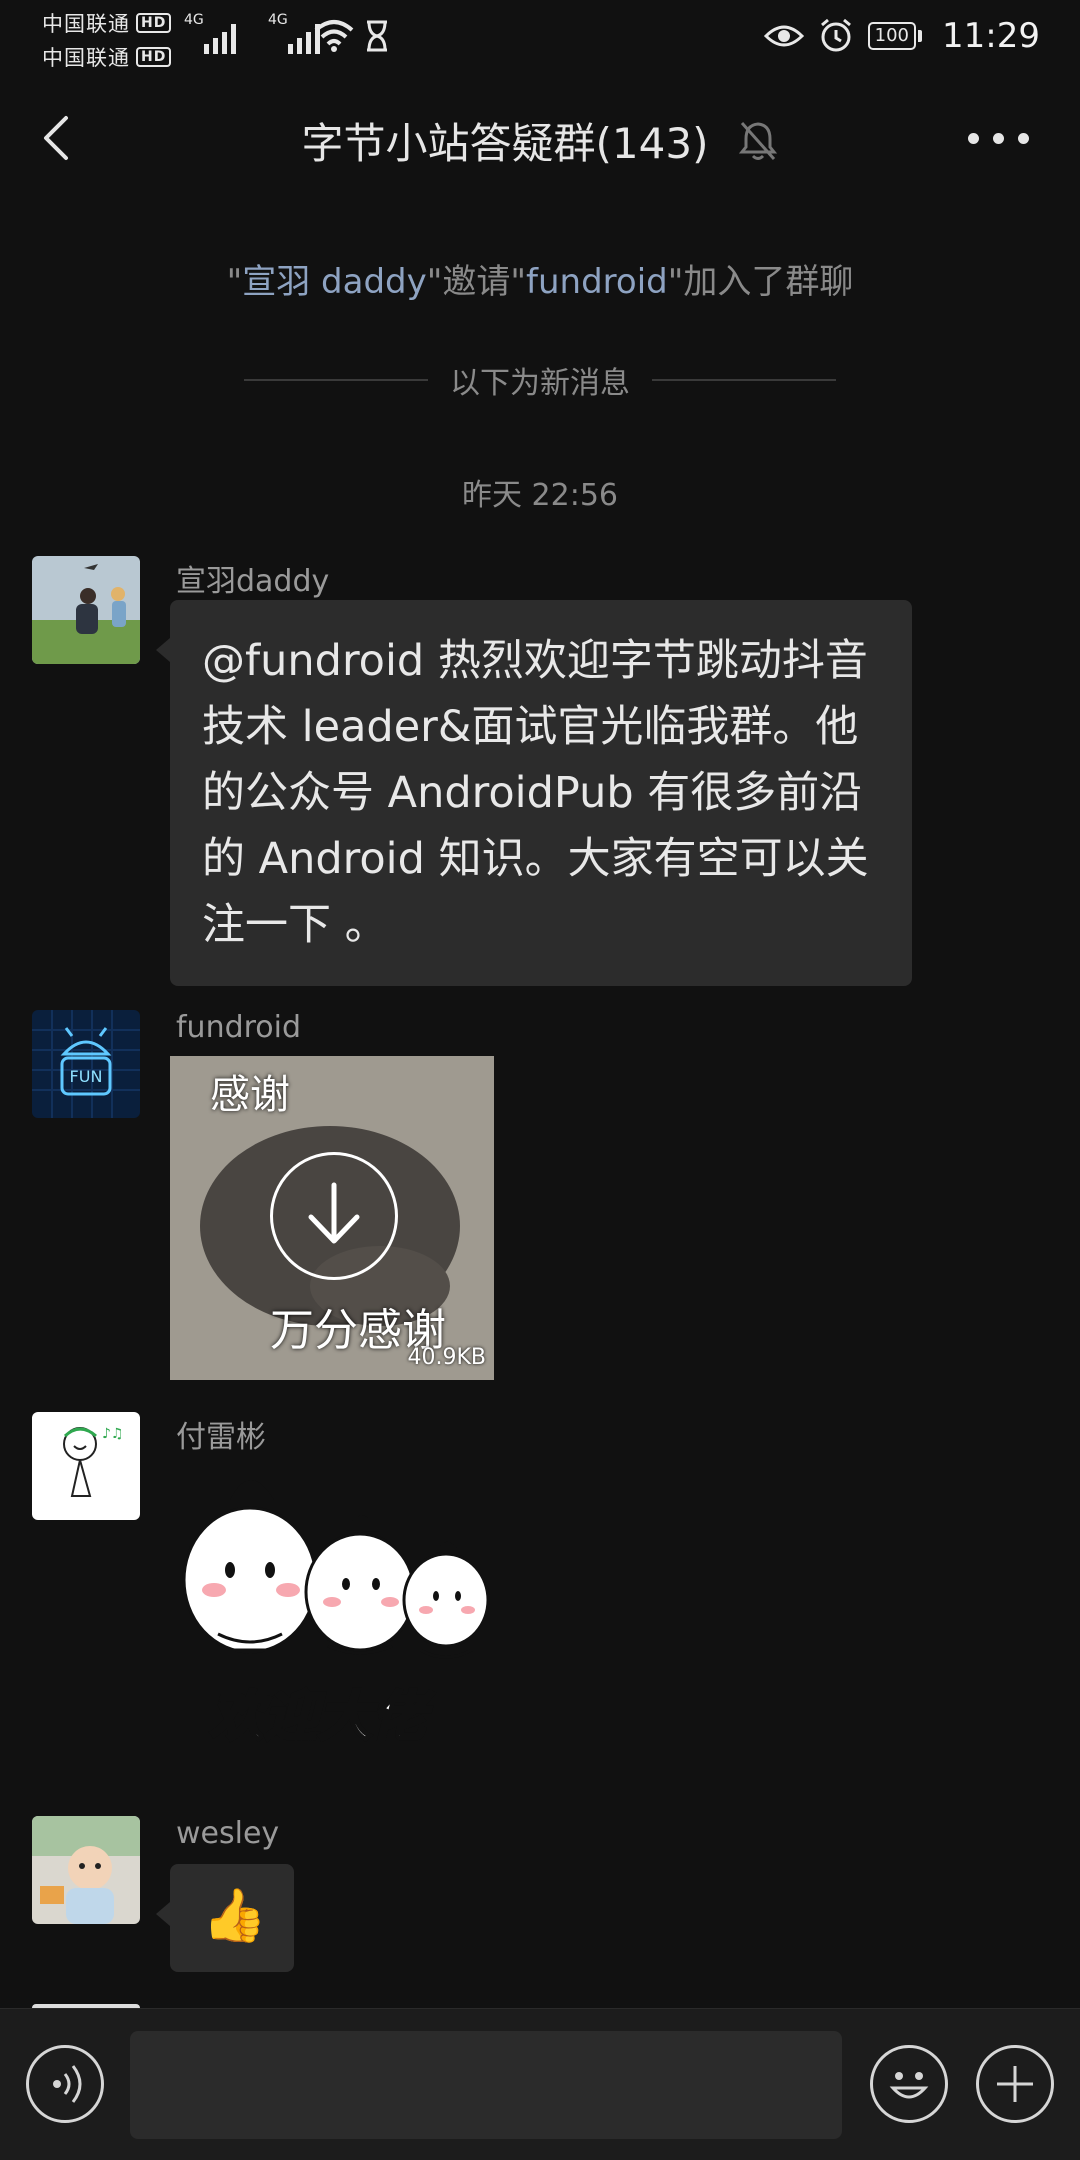 The height and width of the screenshot is (2160, 1080). Describe the element at coordinates (210, 33) in the screenshot. I see `signal-icon: 4G` at that location.